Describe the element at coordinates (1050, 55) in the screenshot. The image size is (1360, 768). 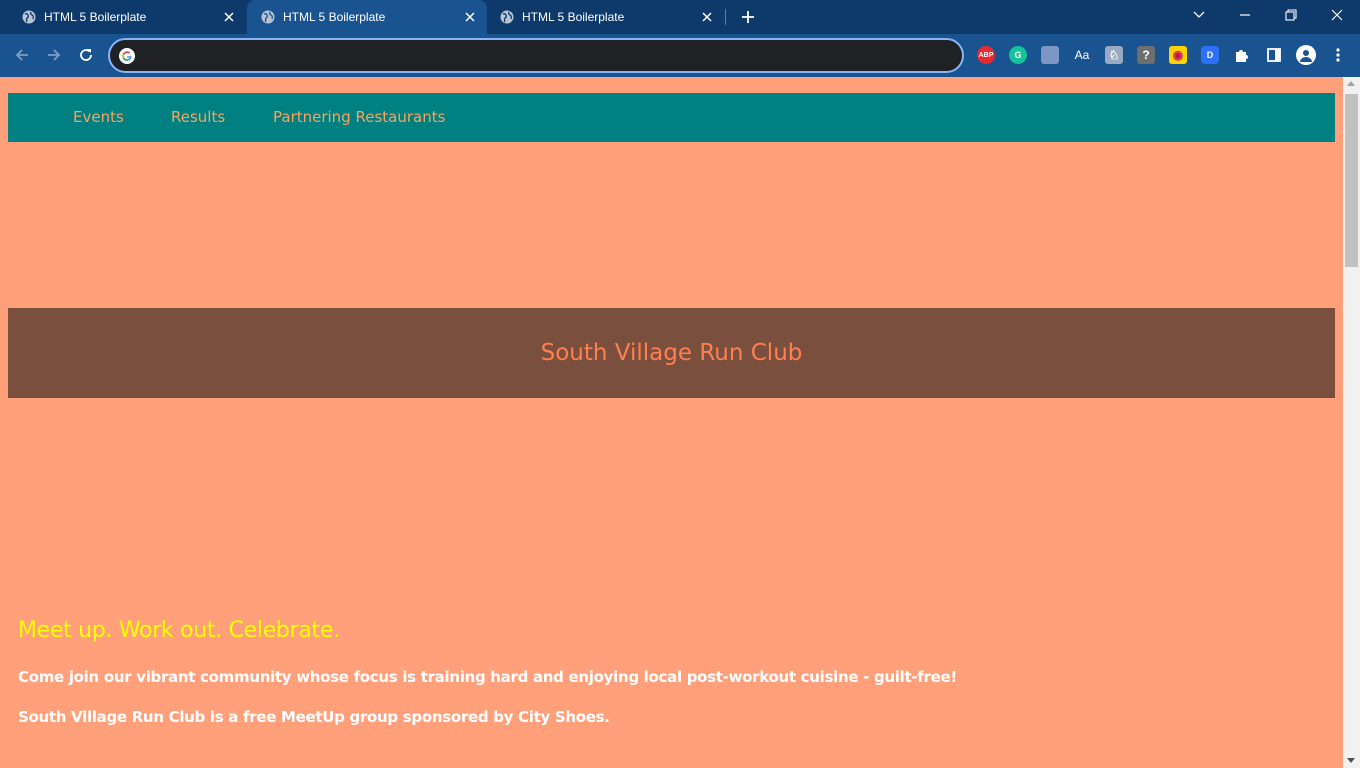
I see `extension-square-icon` at that location.